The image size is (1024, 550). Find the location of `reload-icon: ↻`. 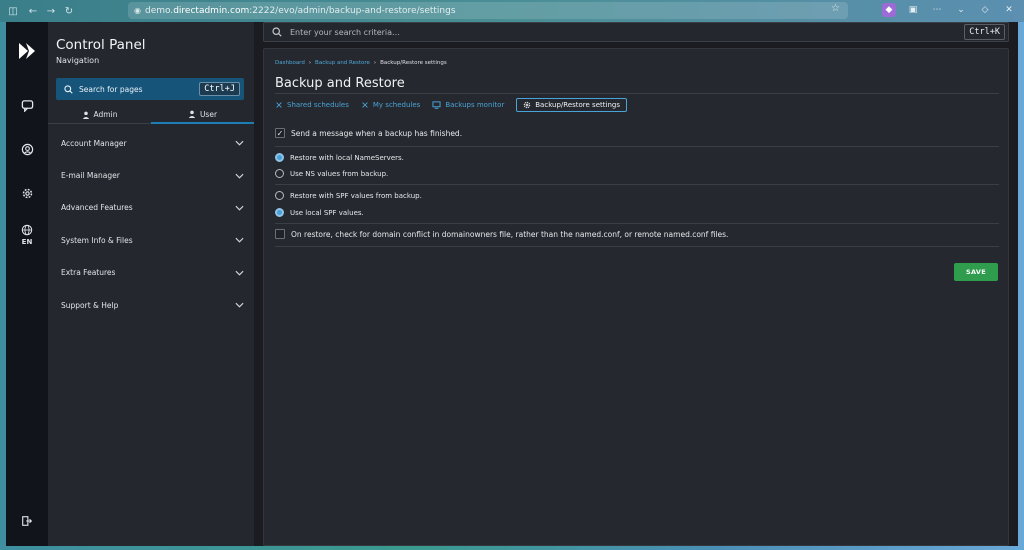

reload-icon: ↻ is located at coordinates (69, 11).